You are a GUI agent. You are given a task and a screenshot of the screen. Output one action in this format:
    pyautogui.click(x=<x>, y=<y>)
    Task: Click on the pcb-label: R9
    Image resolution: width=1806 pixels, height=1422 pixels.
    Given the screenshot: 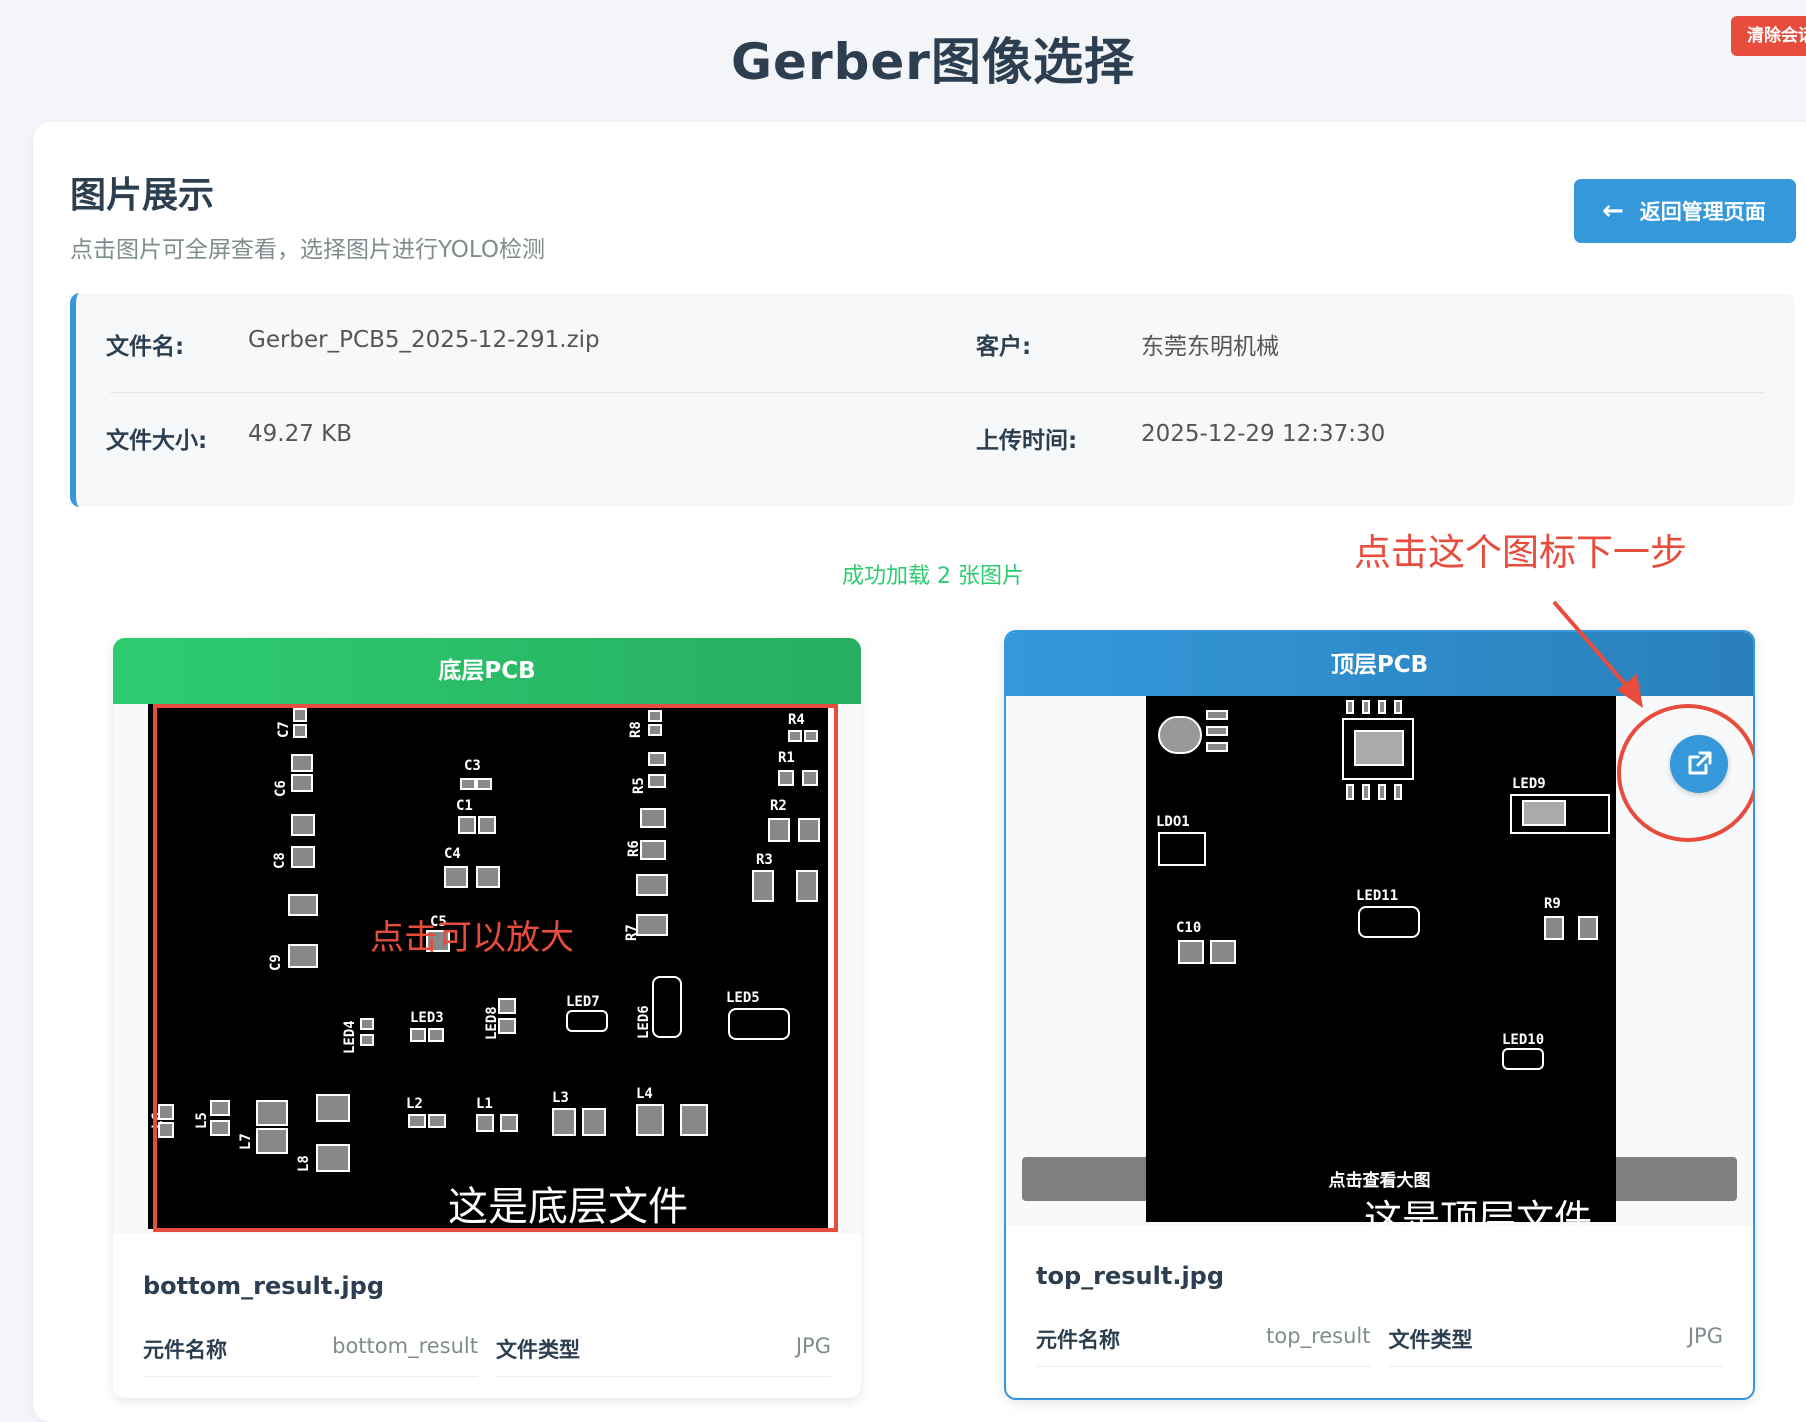 What is the action you would take?
    pyautogui.click(x=1552, y=904)
    